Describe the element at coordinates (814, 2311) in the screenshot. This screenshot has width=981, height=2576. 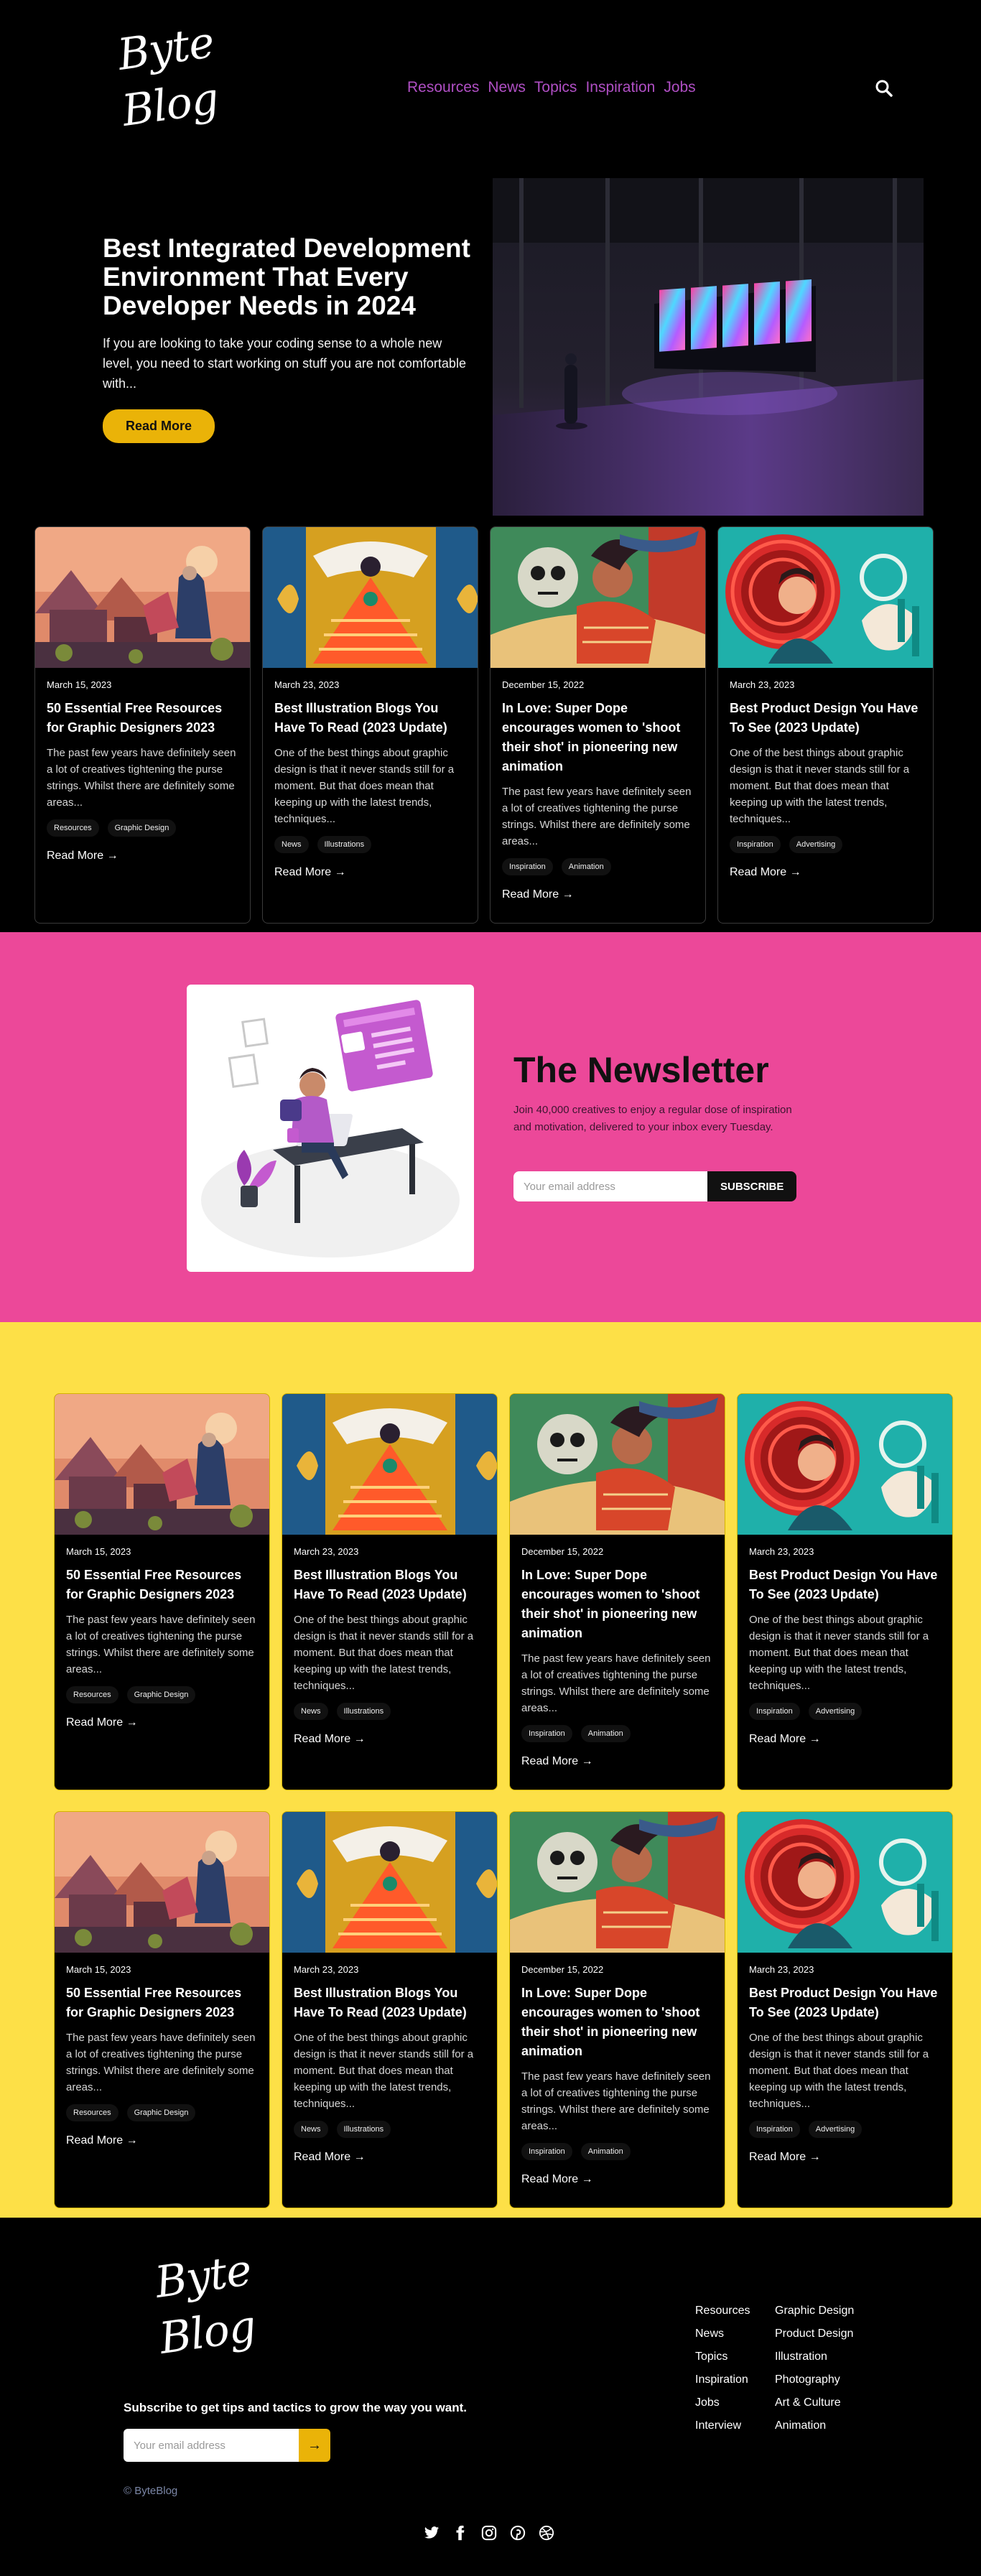
I see `footer-link-graphic-design: Graphic Design` at that location.